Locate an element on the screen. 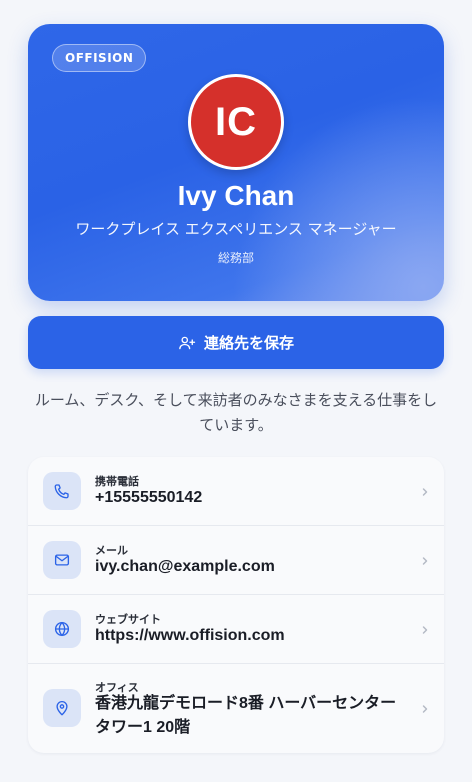 This screenshot has height=782, width=472. globe-icon is located at coordinates (62, 629).